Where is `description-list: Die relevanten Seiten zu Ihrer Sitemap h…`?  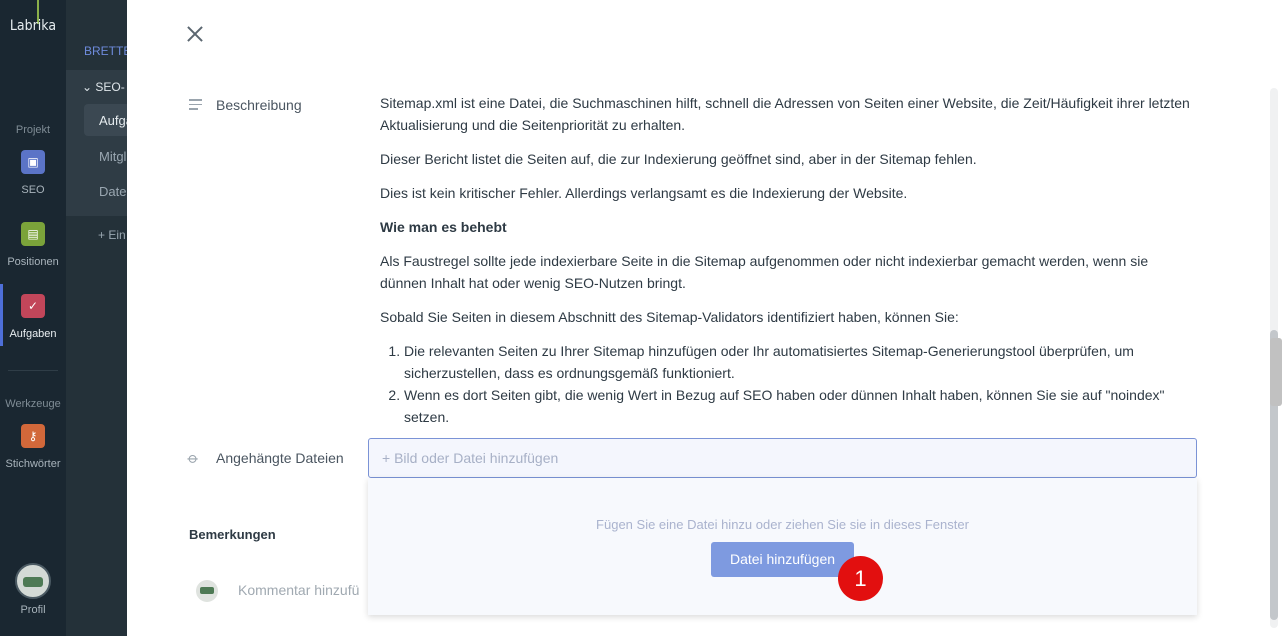
description-list: Die relevanten Seiten zu Ihrer Sitemap h… is located at coordinates (797, 384).